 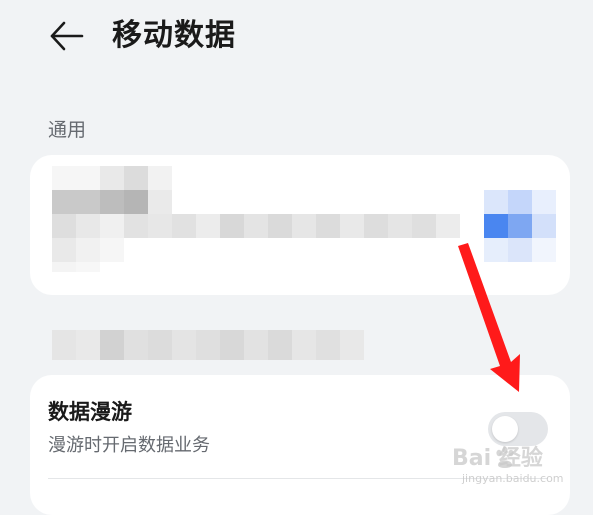 I want to click on data-roaming-title: 数据漫游, so click(x=90, y=412).